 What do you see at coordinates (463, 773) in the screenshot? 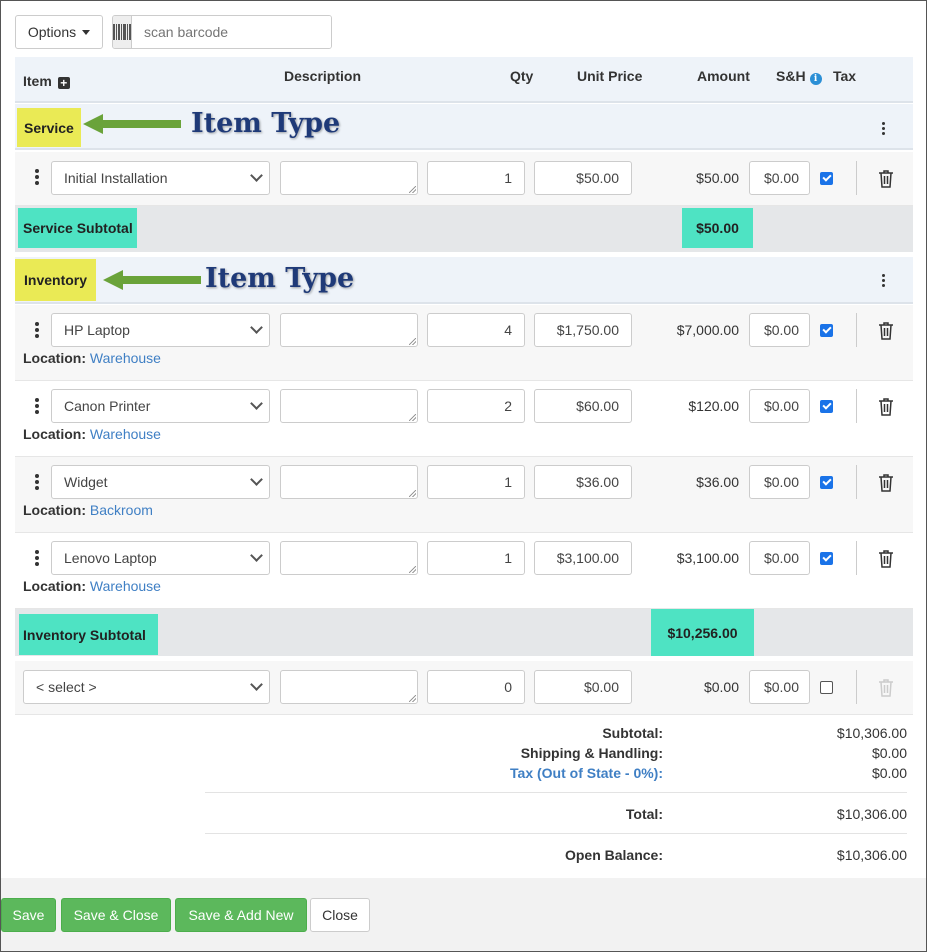
I see `tax-link: Tax (Out of State - 0%):` at bounding box center [463, 773].